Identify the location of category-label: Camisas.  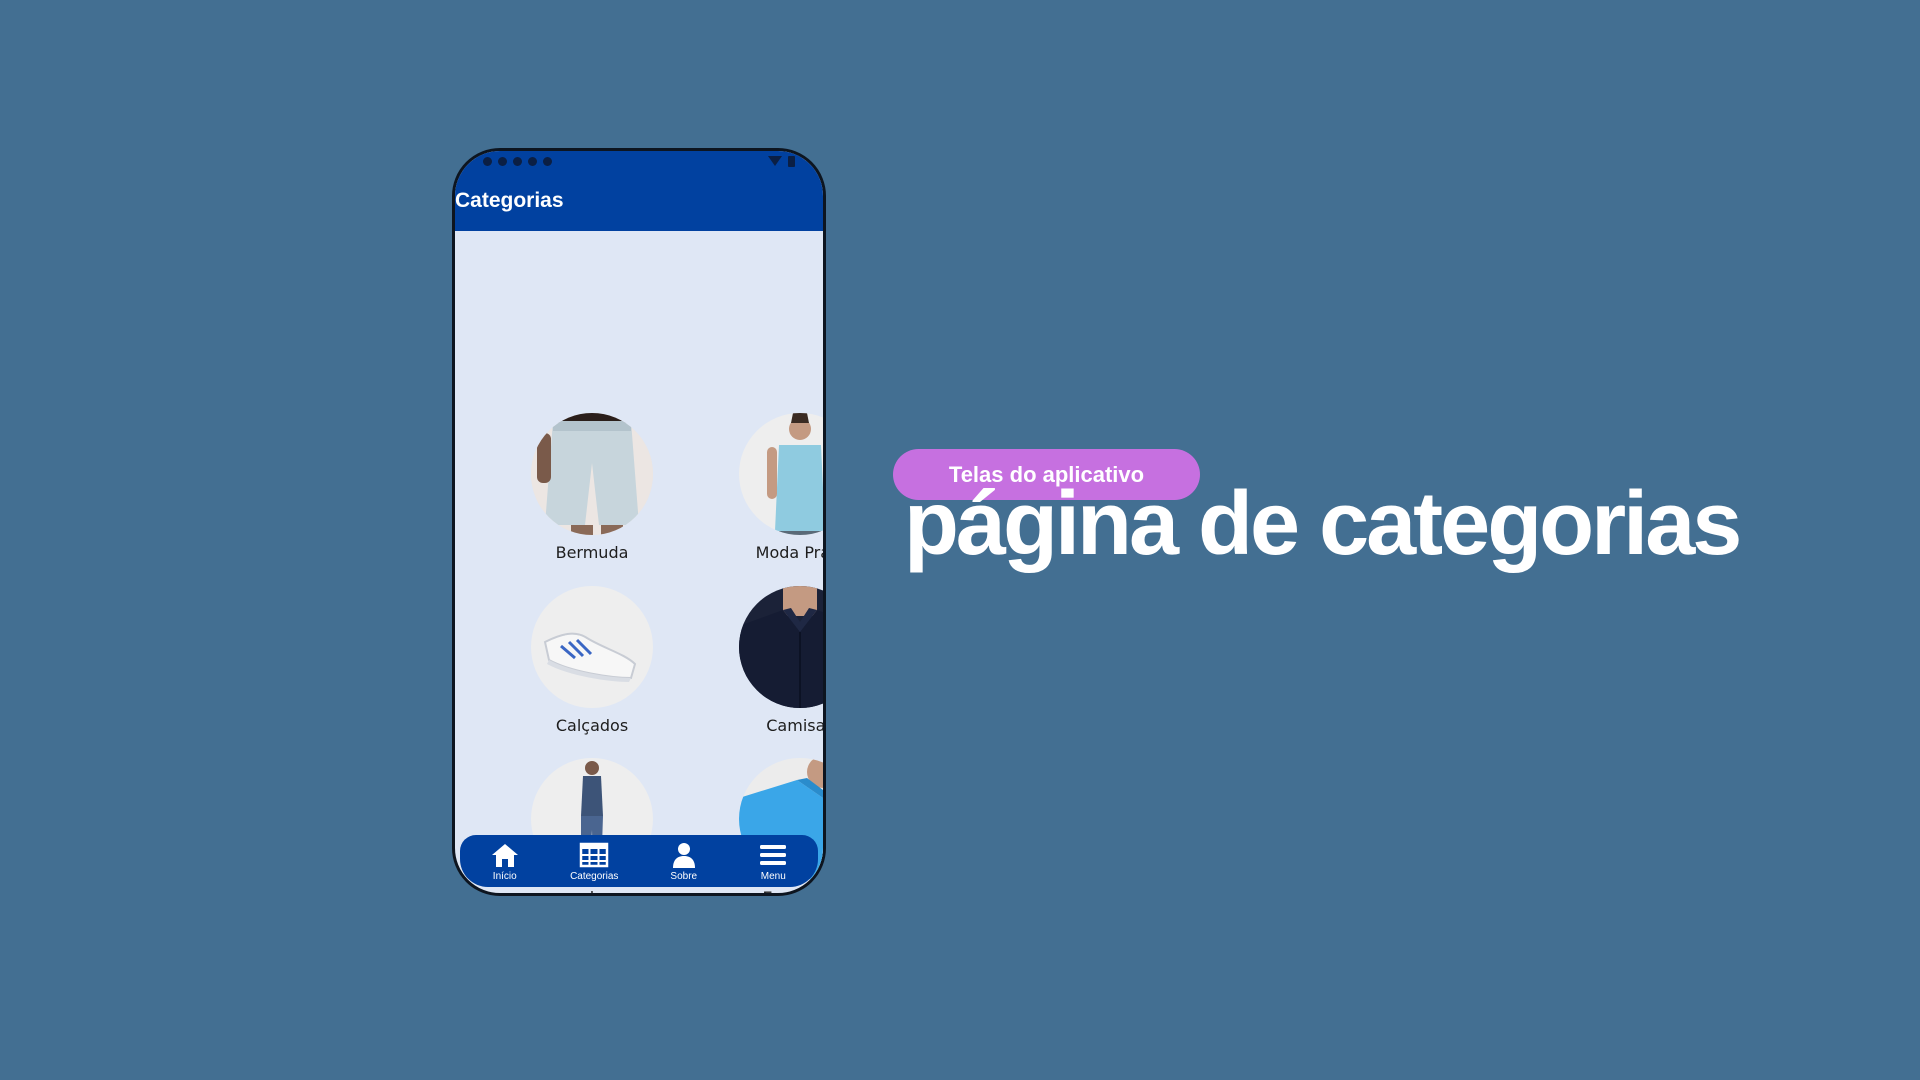
(796, 725).